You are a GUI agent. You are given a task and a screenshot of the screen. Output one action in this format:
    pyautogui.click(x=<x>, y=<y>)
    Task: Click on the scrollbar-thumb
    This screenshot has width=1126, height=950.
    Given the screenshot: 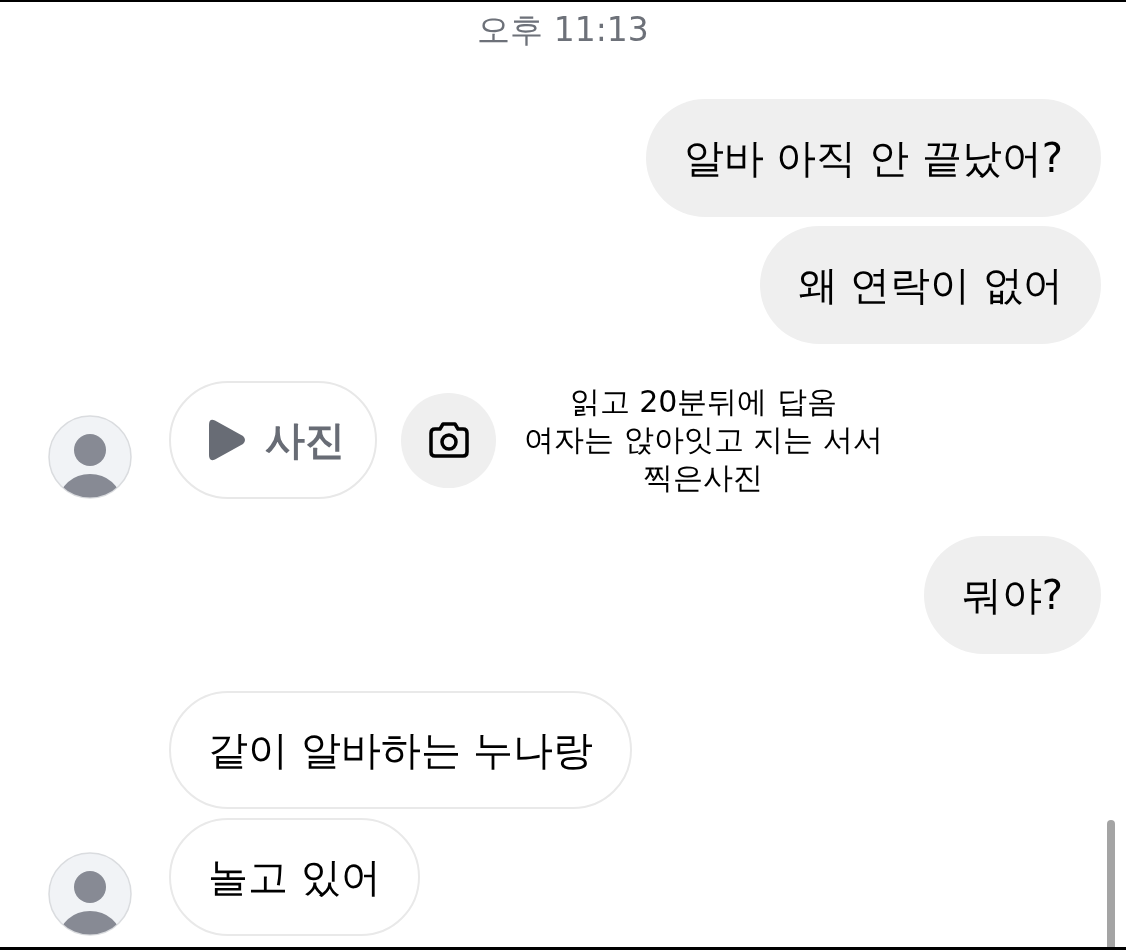 What is the action you would take?
    pyautogui.click(x=1111, y=883)
    